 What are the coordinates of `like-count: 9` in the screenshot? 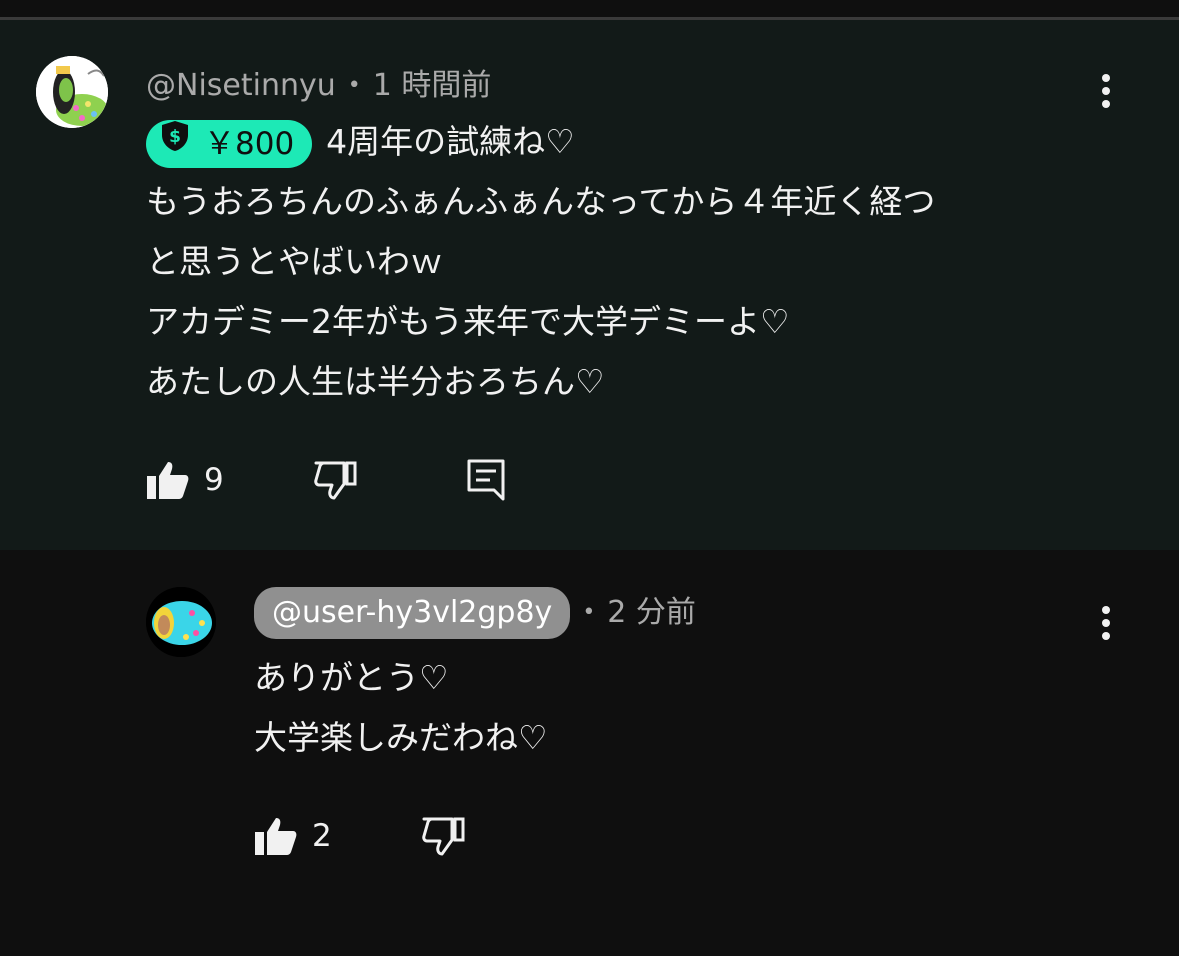 It's located at (214, 480).